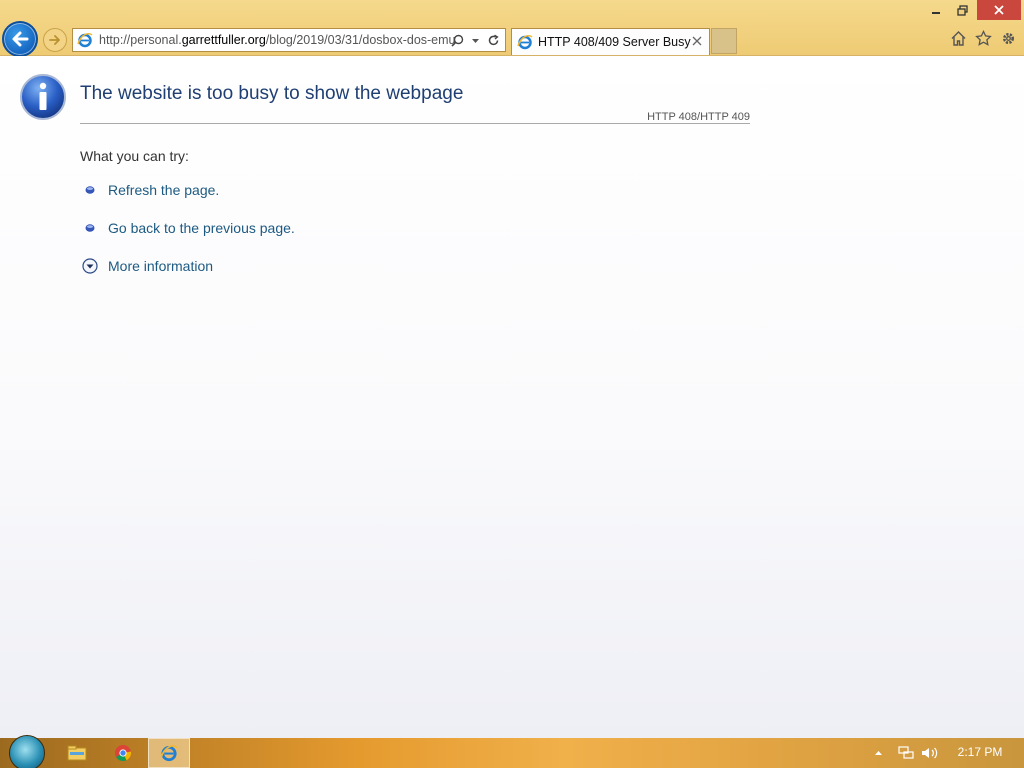 This screenshot has width=1024, height=768. What do you see at coordinates (878, 753) in the screenshot?
I see `tray-expand-icon` at bounding box center [878, 753].